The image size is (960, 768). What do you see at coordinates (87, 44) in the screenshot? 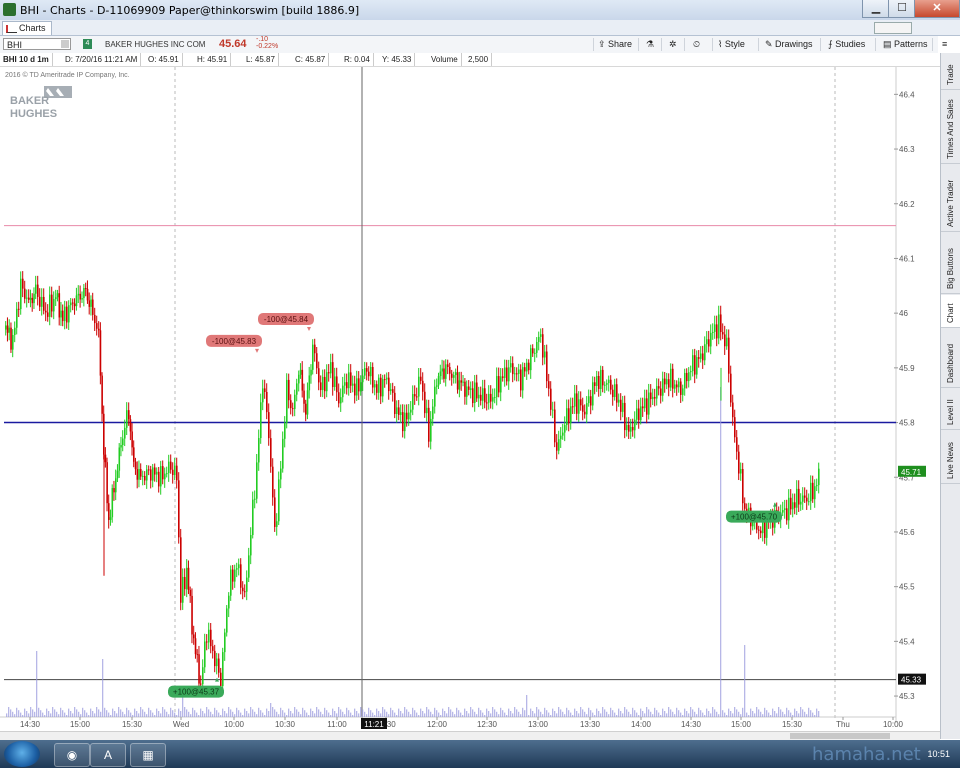
I see `link-icon: 4` at bounding box center [87, 44].